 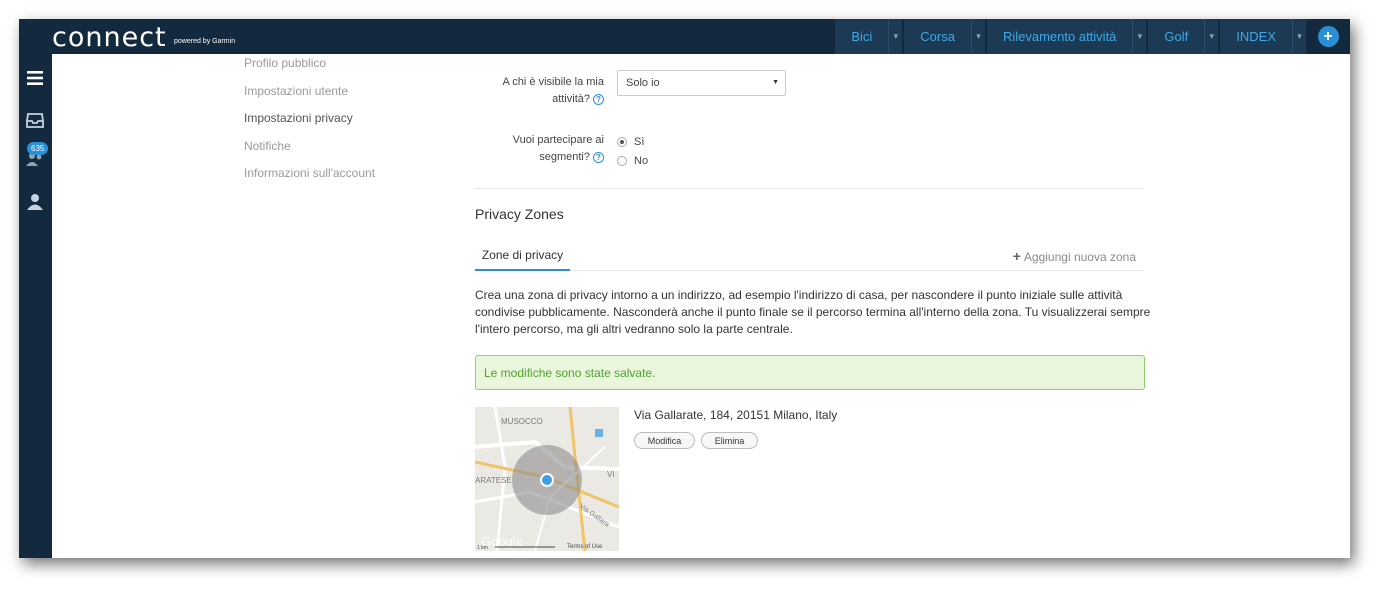 I want to click on nav-item-label: Corsa, so click(x=937, y=36).